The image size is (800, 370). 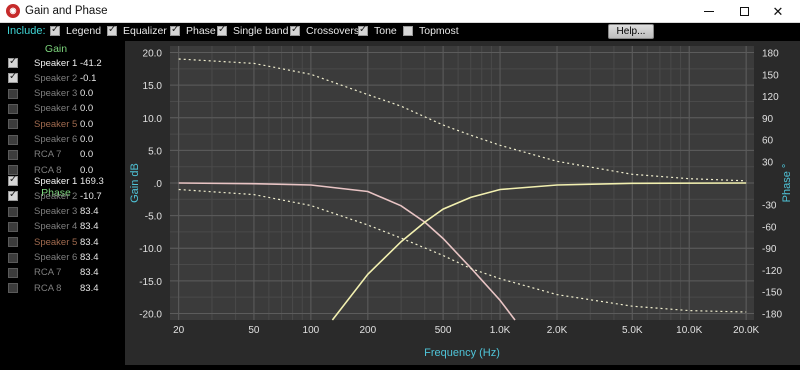 What do you see at coordinates (53, 227) in the screenshot?
I see `phase-row: Speaker 4 83.4` at bounding box center [53, 227].